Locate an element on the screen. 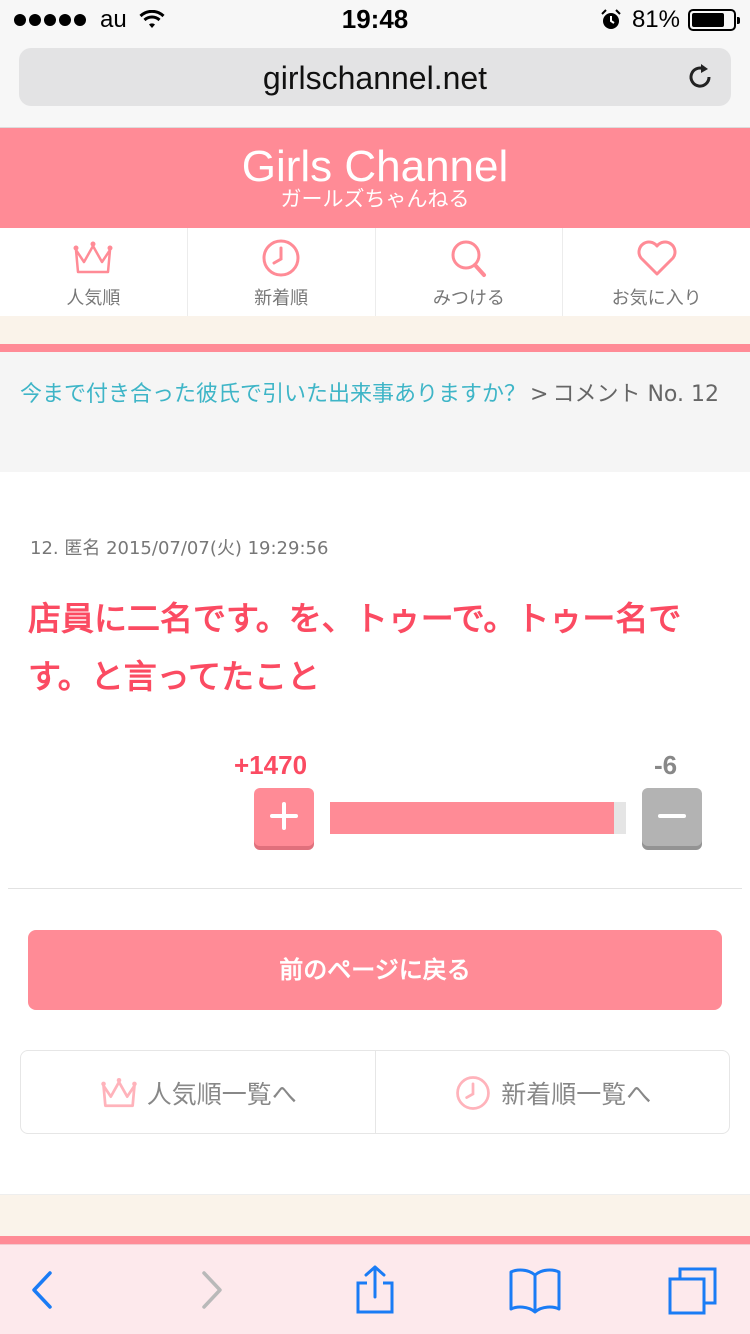 Image resolution: width=750 pixels, height=1334 pixels. browser-toolbar is located at coordinates (375, 1289).